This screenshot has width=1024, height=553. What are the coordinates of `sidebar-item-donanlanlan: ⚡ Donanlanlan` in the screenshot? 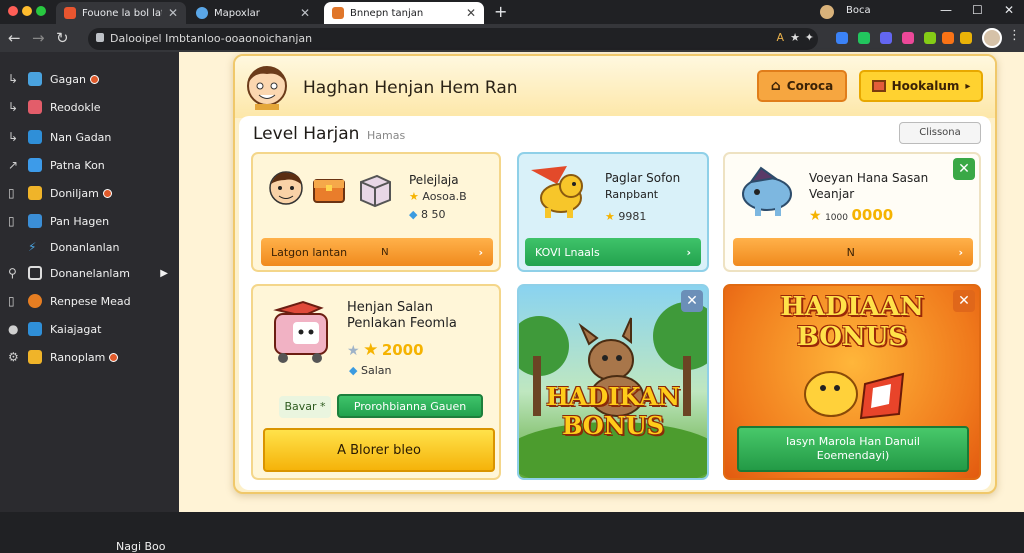 It's located at (92, 247).